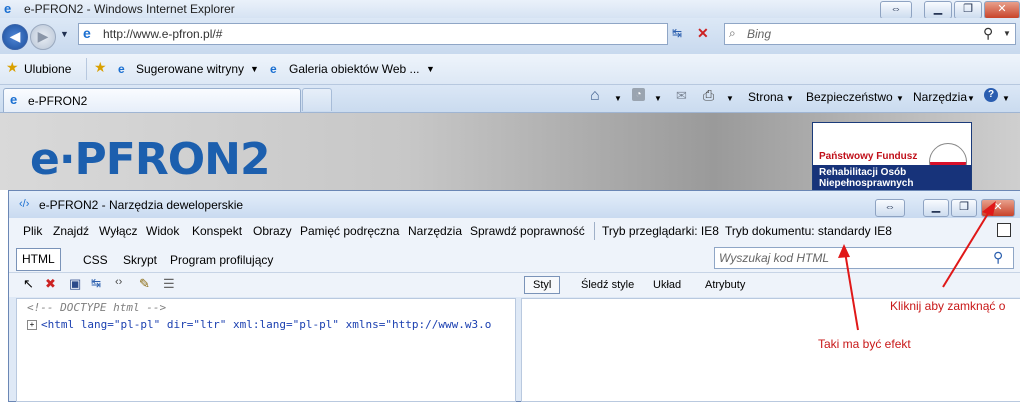 The height and width of the screenshot is (402, 1020). Describe the element at coordinates (864, 344) in the screenshot. I see `effect-hint-annotation: Taki ma być efekt` at that location.